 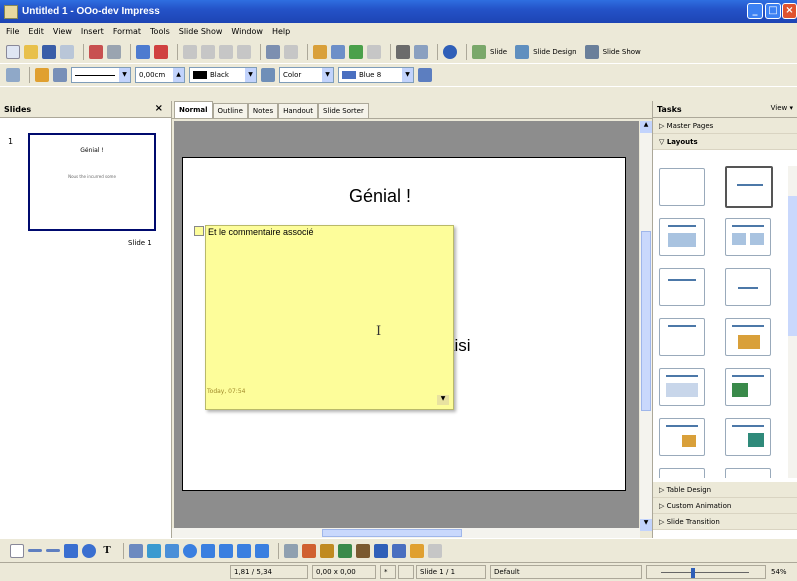 I want to click on tab-normal: Normal, so click(x=193, y=109).